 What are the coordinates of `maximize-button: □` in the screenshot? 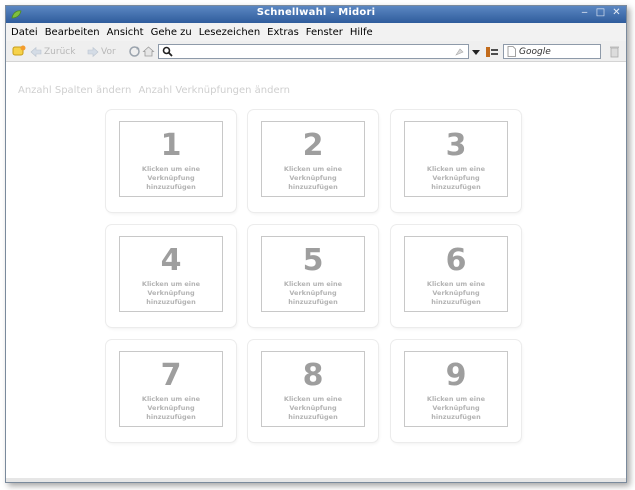 It's located at (600, 12).